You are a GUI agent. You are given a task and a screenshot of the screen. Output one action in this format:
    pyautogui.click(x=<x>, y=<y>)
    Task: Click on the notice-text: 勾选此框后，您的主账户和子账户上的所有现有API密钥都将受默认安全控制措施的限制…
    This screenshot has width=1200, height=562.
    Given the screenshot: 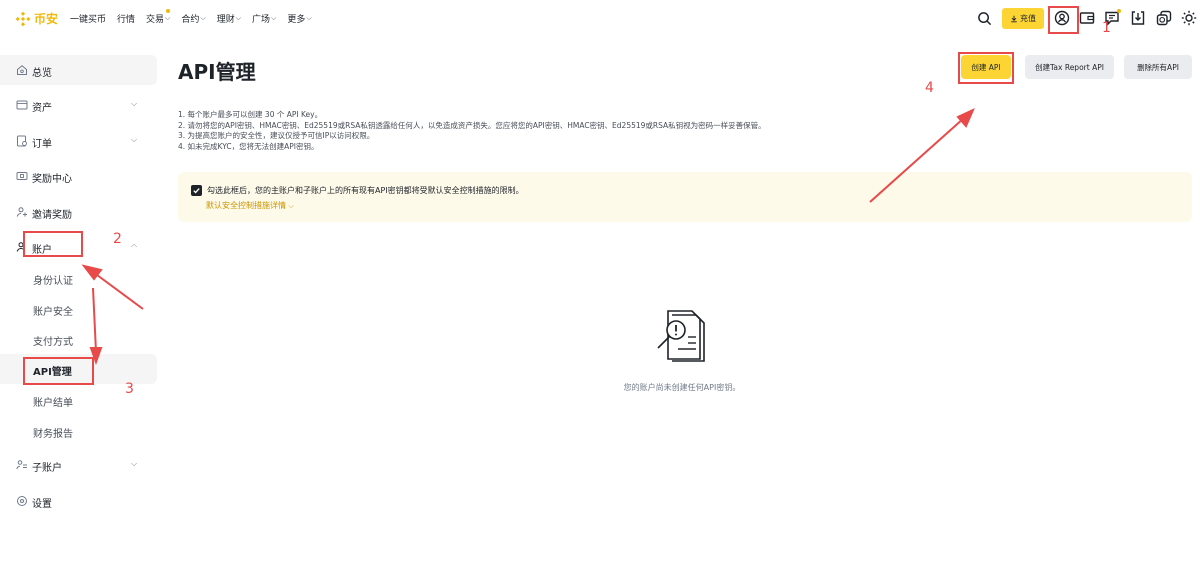 What is the action you would take?
    pyautogui.click(x=365, y=190)
    